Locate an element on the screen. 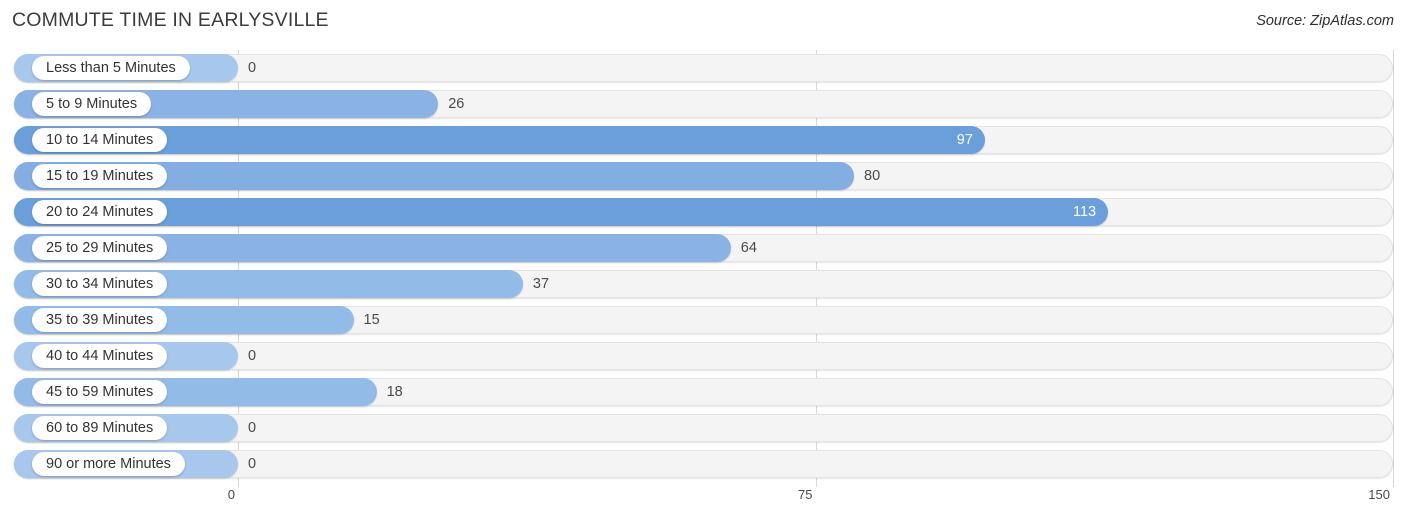 This screenshot has width=1406, height=523. bar-category-label: 45 to 59 Minutes is located at coordinates (100, 392).